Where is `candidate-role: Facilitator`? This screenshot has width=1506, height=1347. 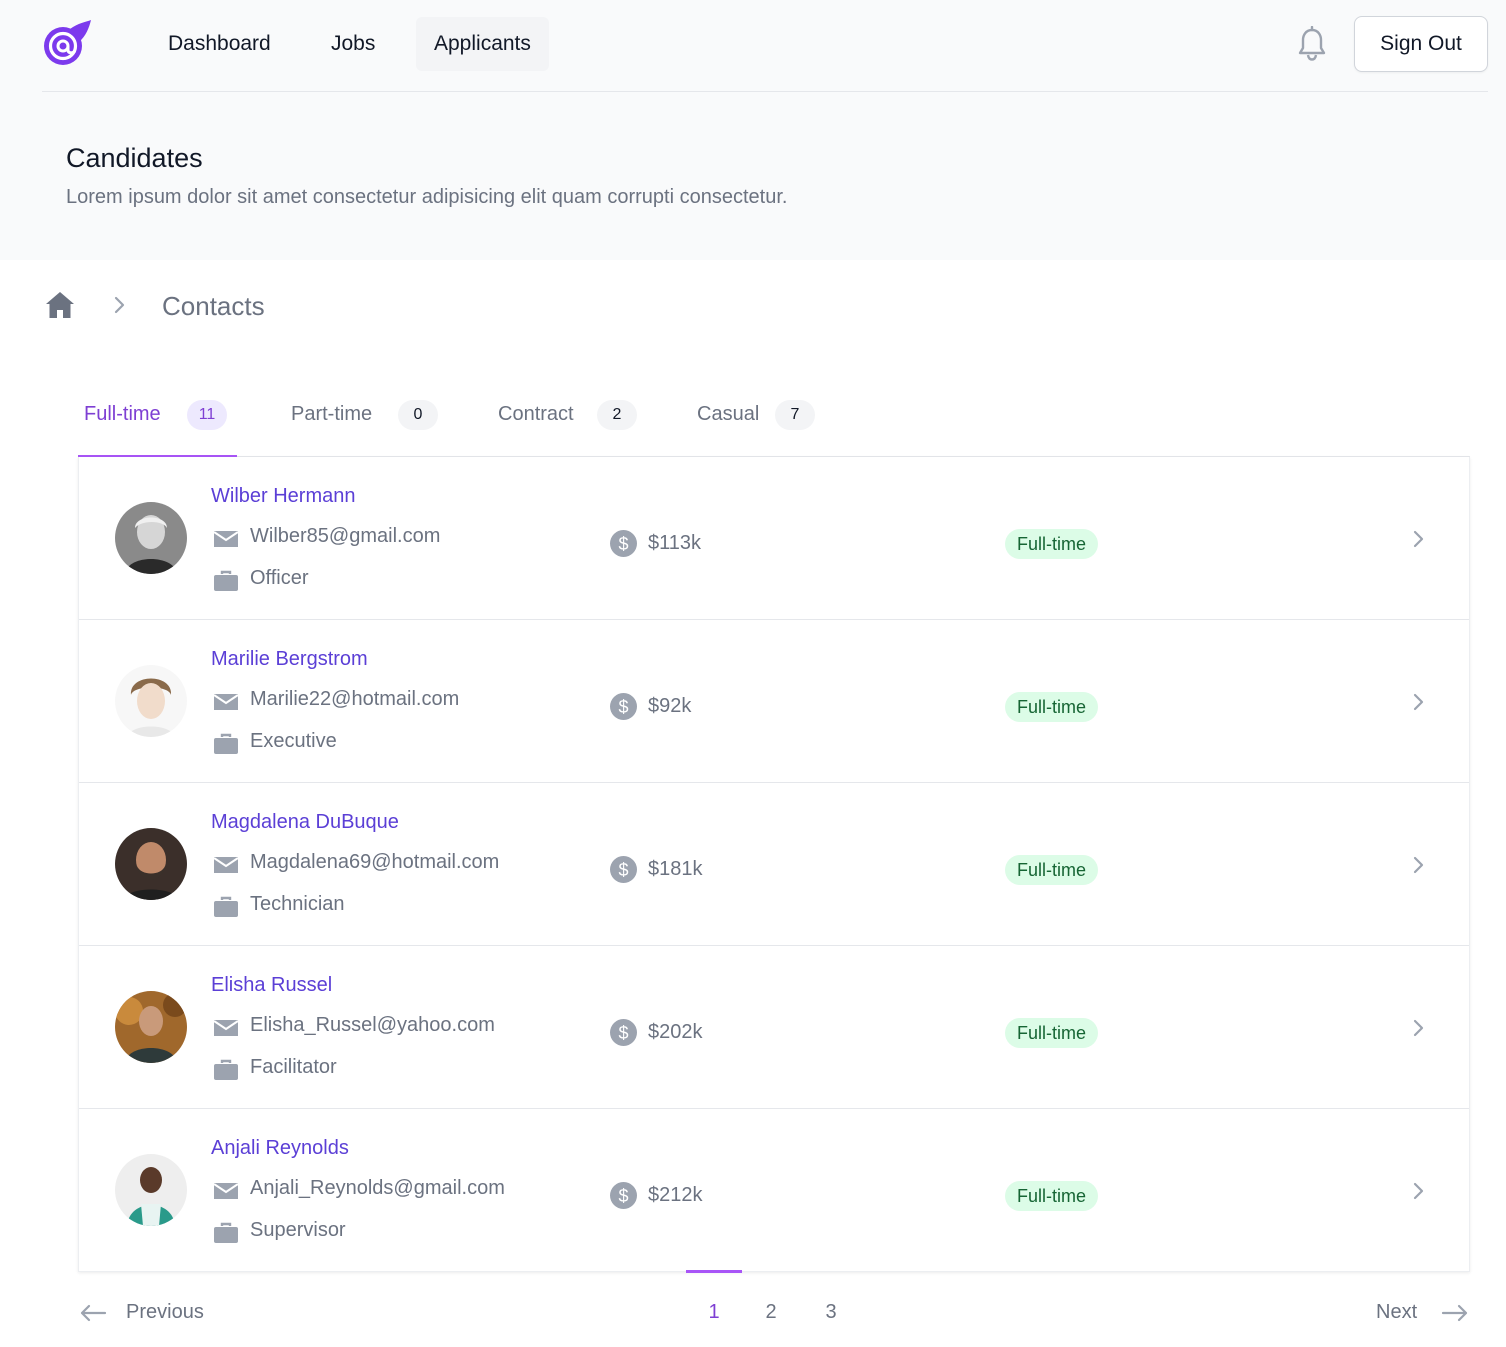
candidate-role: Facilitator is located at coordinates (293, 1067).